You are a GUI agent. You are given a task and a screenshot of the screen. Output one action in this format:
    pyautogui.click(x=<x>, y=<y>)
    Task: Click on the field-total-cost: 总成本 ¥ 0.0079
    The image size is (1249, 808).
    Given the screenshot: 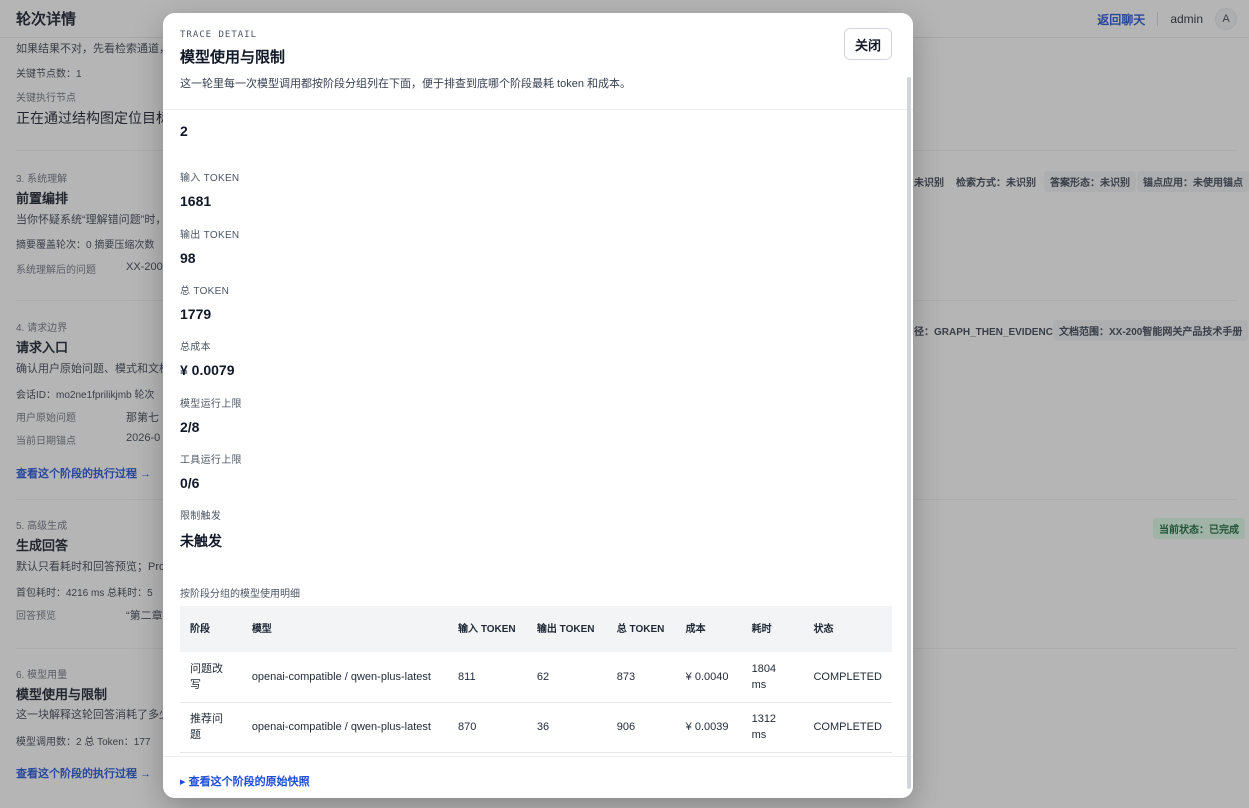 What is the action you would take?
    pyautogui.click(x=207, y=360)
    